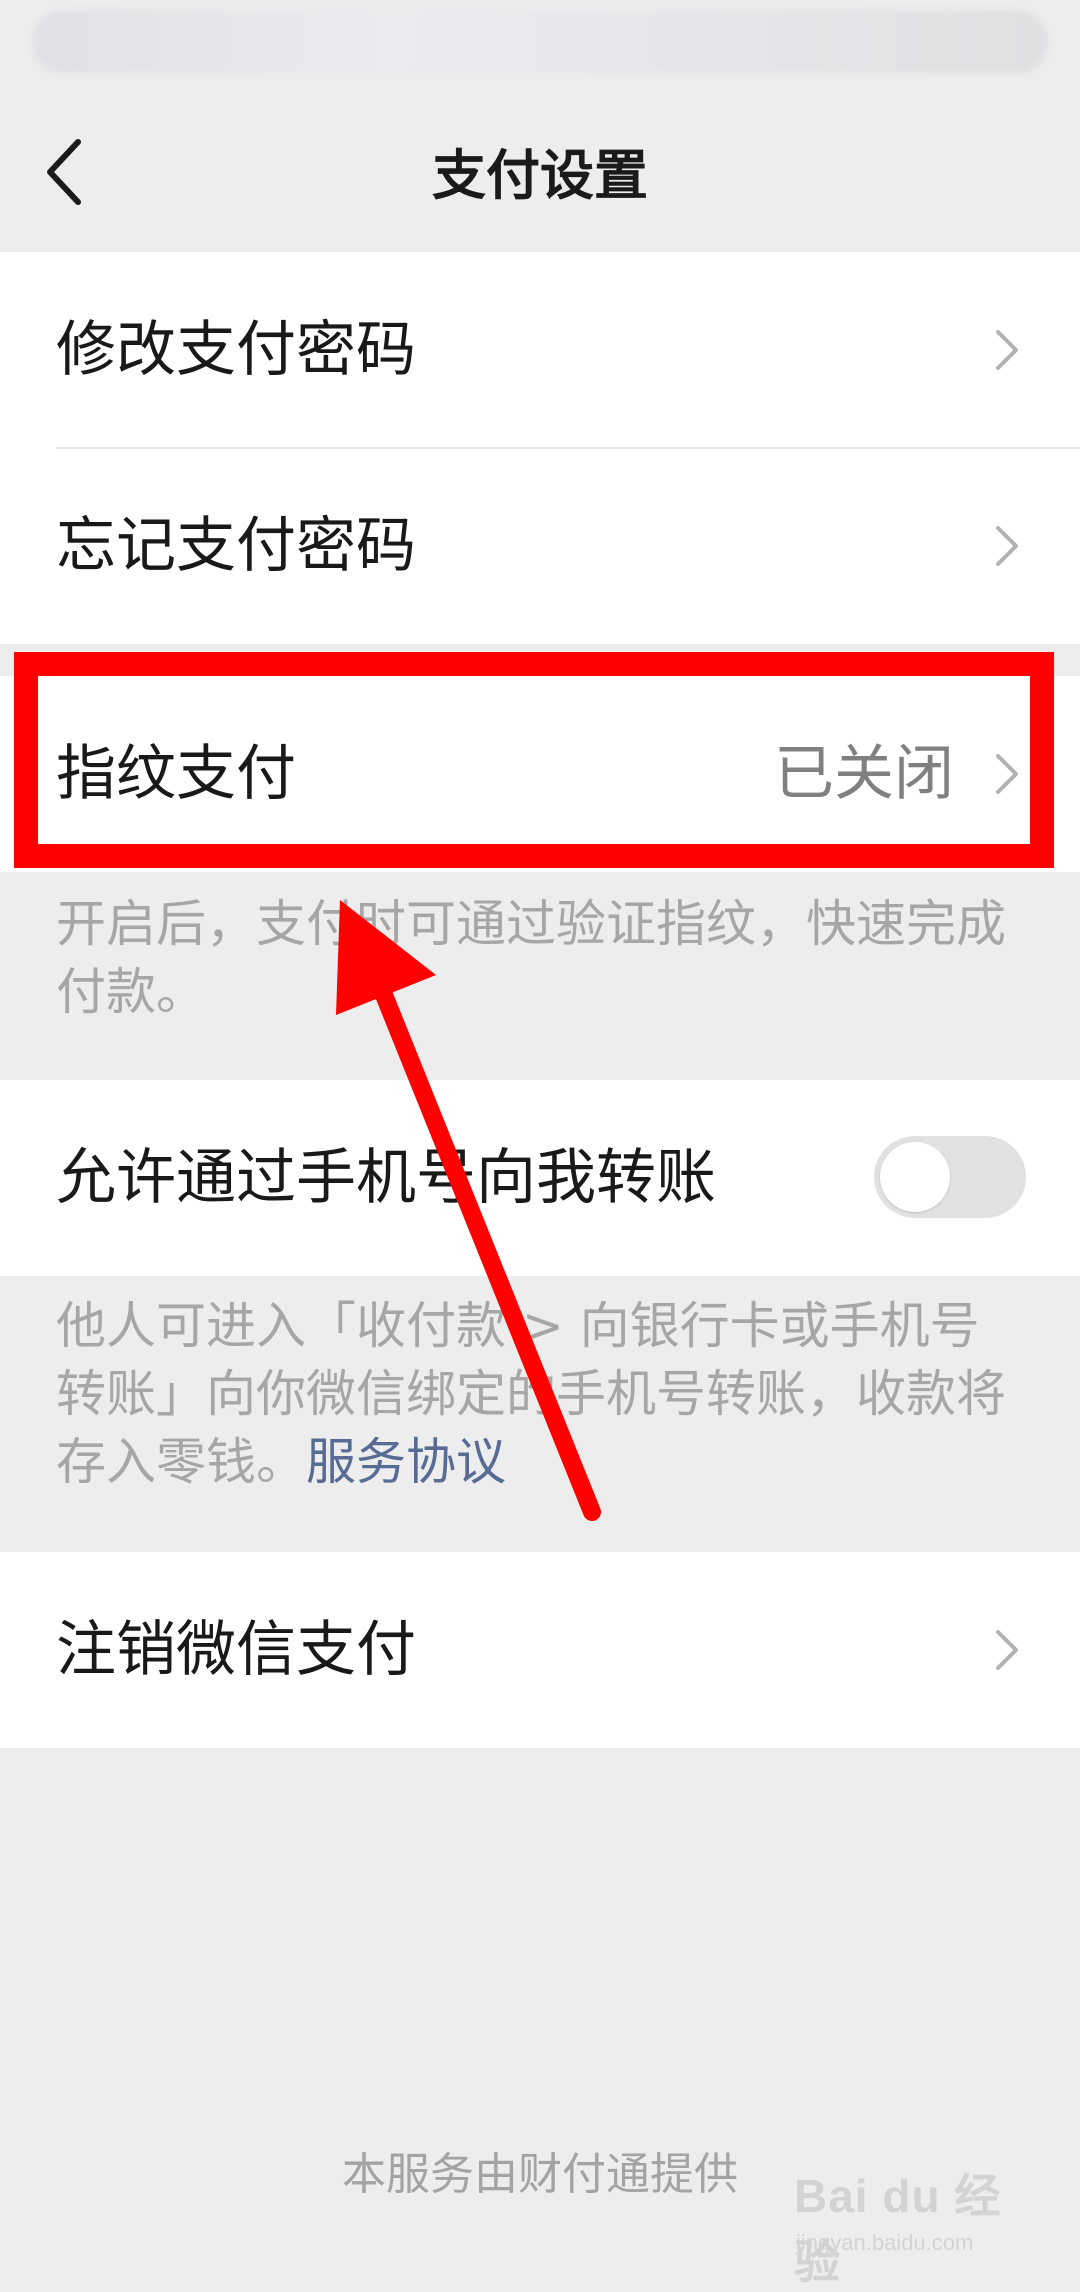 This screenshot has height=2292, width=1080. I want to click on watermark-brand: Bai du 经验, so click(898, 2229).